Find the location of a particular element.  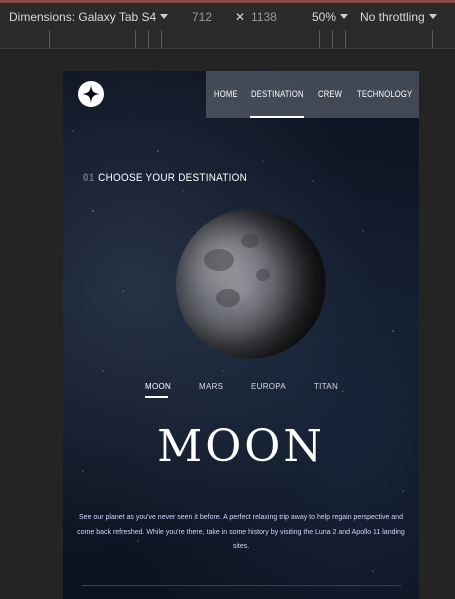

logo is located at coordinates (91, 94).